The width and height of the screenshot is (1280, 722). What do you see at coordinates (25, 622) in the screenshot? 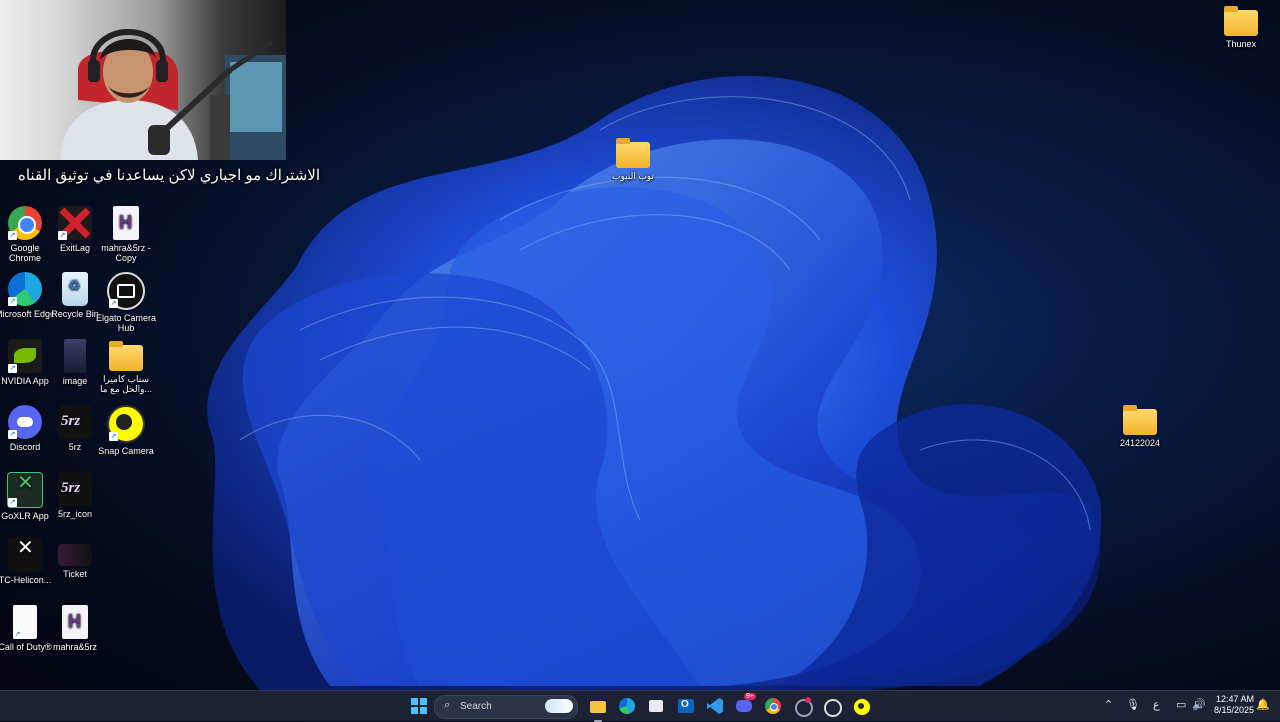
I see `blank-document-icon: ↗` at bounding box center [25, 622].